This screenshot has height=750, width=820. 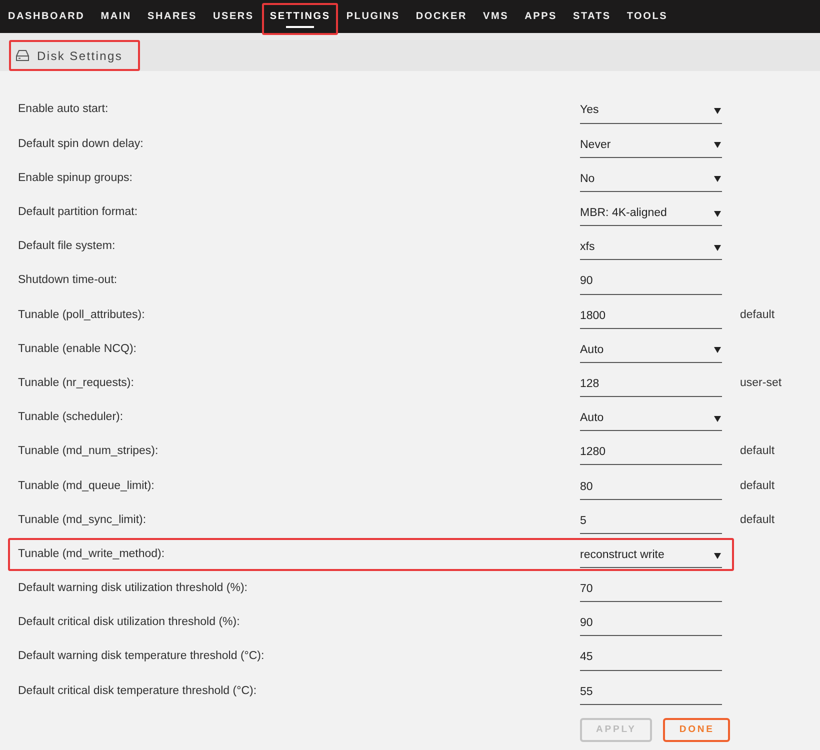 What do you see at coordinates (141, 656) in the screenshot?
I see `setting-label: Default warning disk temperature threshold (°C):` at bounding box center [141, 656].